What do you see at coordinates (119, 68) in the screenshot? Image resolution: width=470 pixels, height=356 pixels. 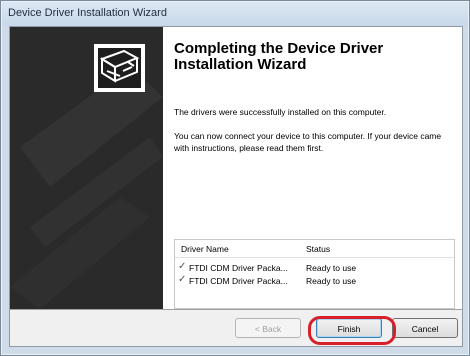 I see `driver-box-icon` at bounding box center [119, 68].